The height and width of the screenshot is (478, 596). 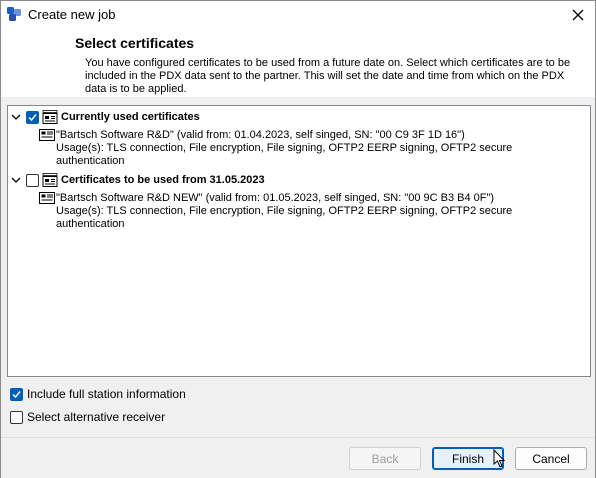 I want to click on include-full-station-checkbox, so click(x=16, y=394).